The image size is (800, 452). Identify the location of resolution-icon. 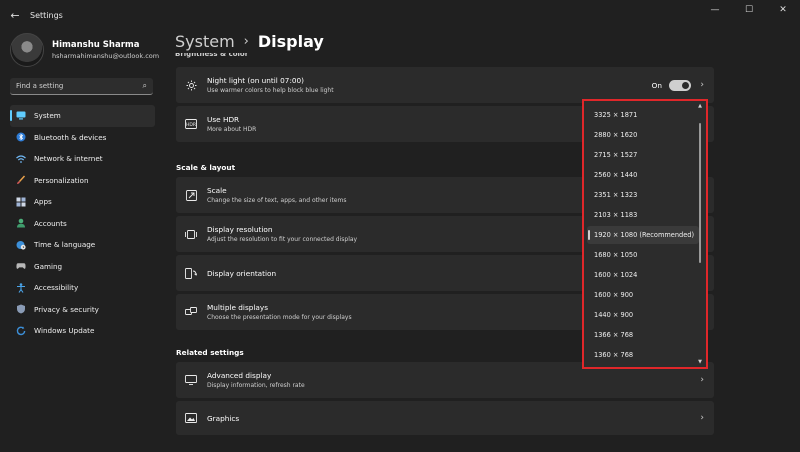
(191, 234).